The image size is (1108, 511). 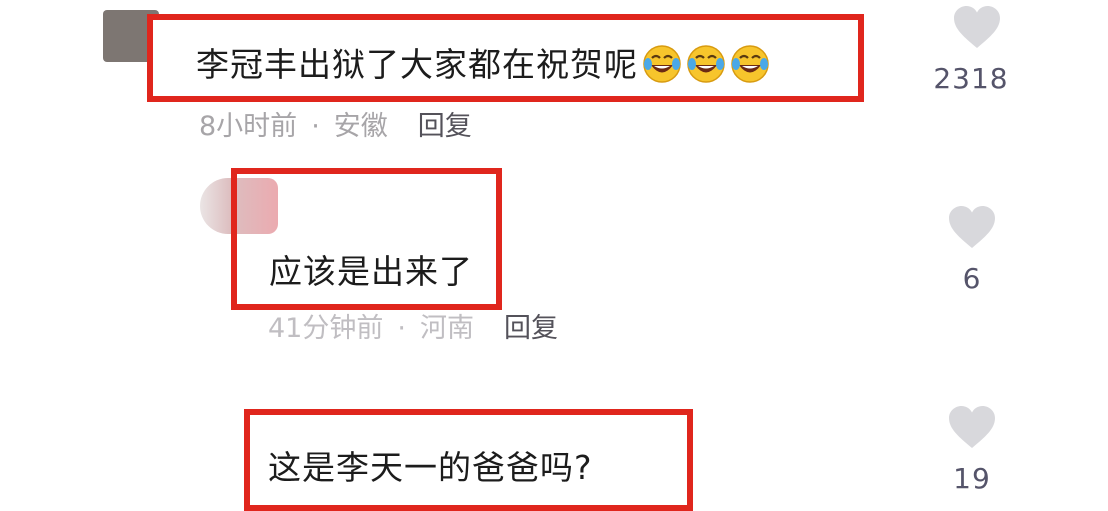 I want to click on like-count: 19, so click(x=972, y=478).